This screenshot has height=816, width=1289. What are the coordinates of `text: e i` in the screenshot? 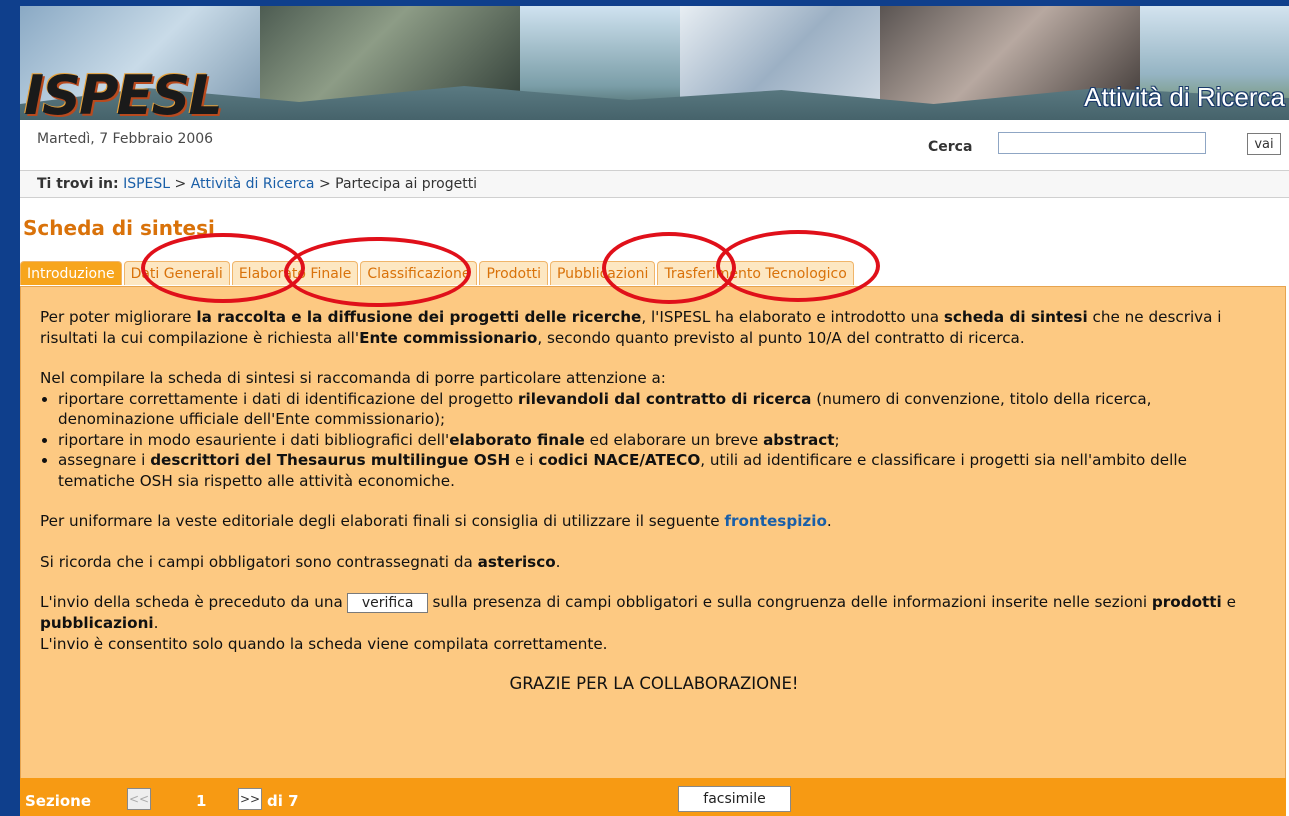 It's located at (524, 460).